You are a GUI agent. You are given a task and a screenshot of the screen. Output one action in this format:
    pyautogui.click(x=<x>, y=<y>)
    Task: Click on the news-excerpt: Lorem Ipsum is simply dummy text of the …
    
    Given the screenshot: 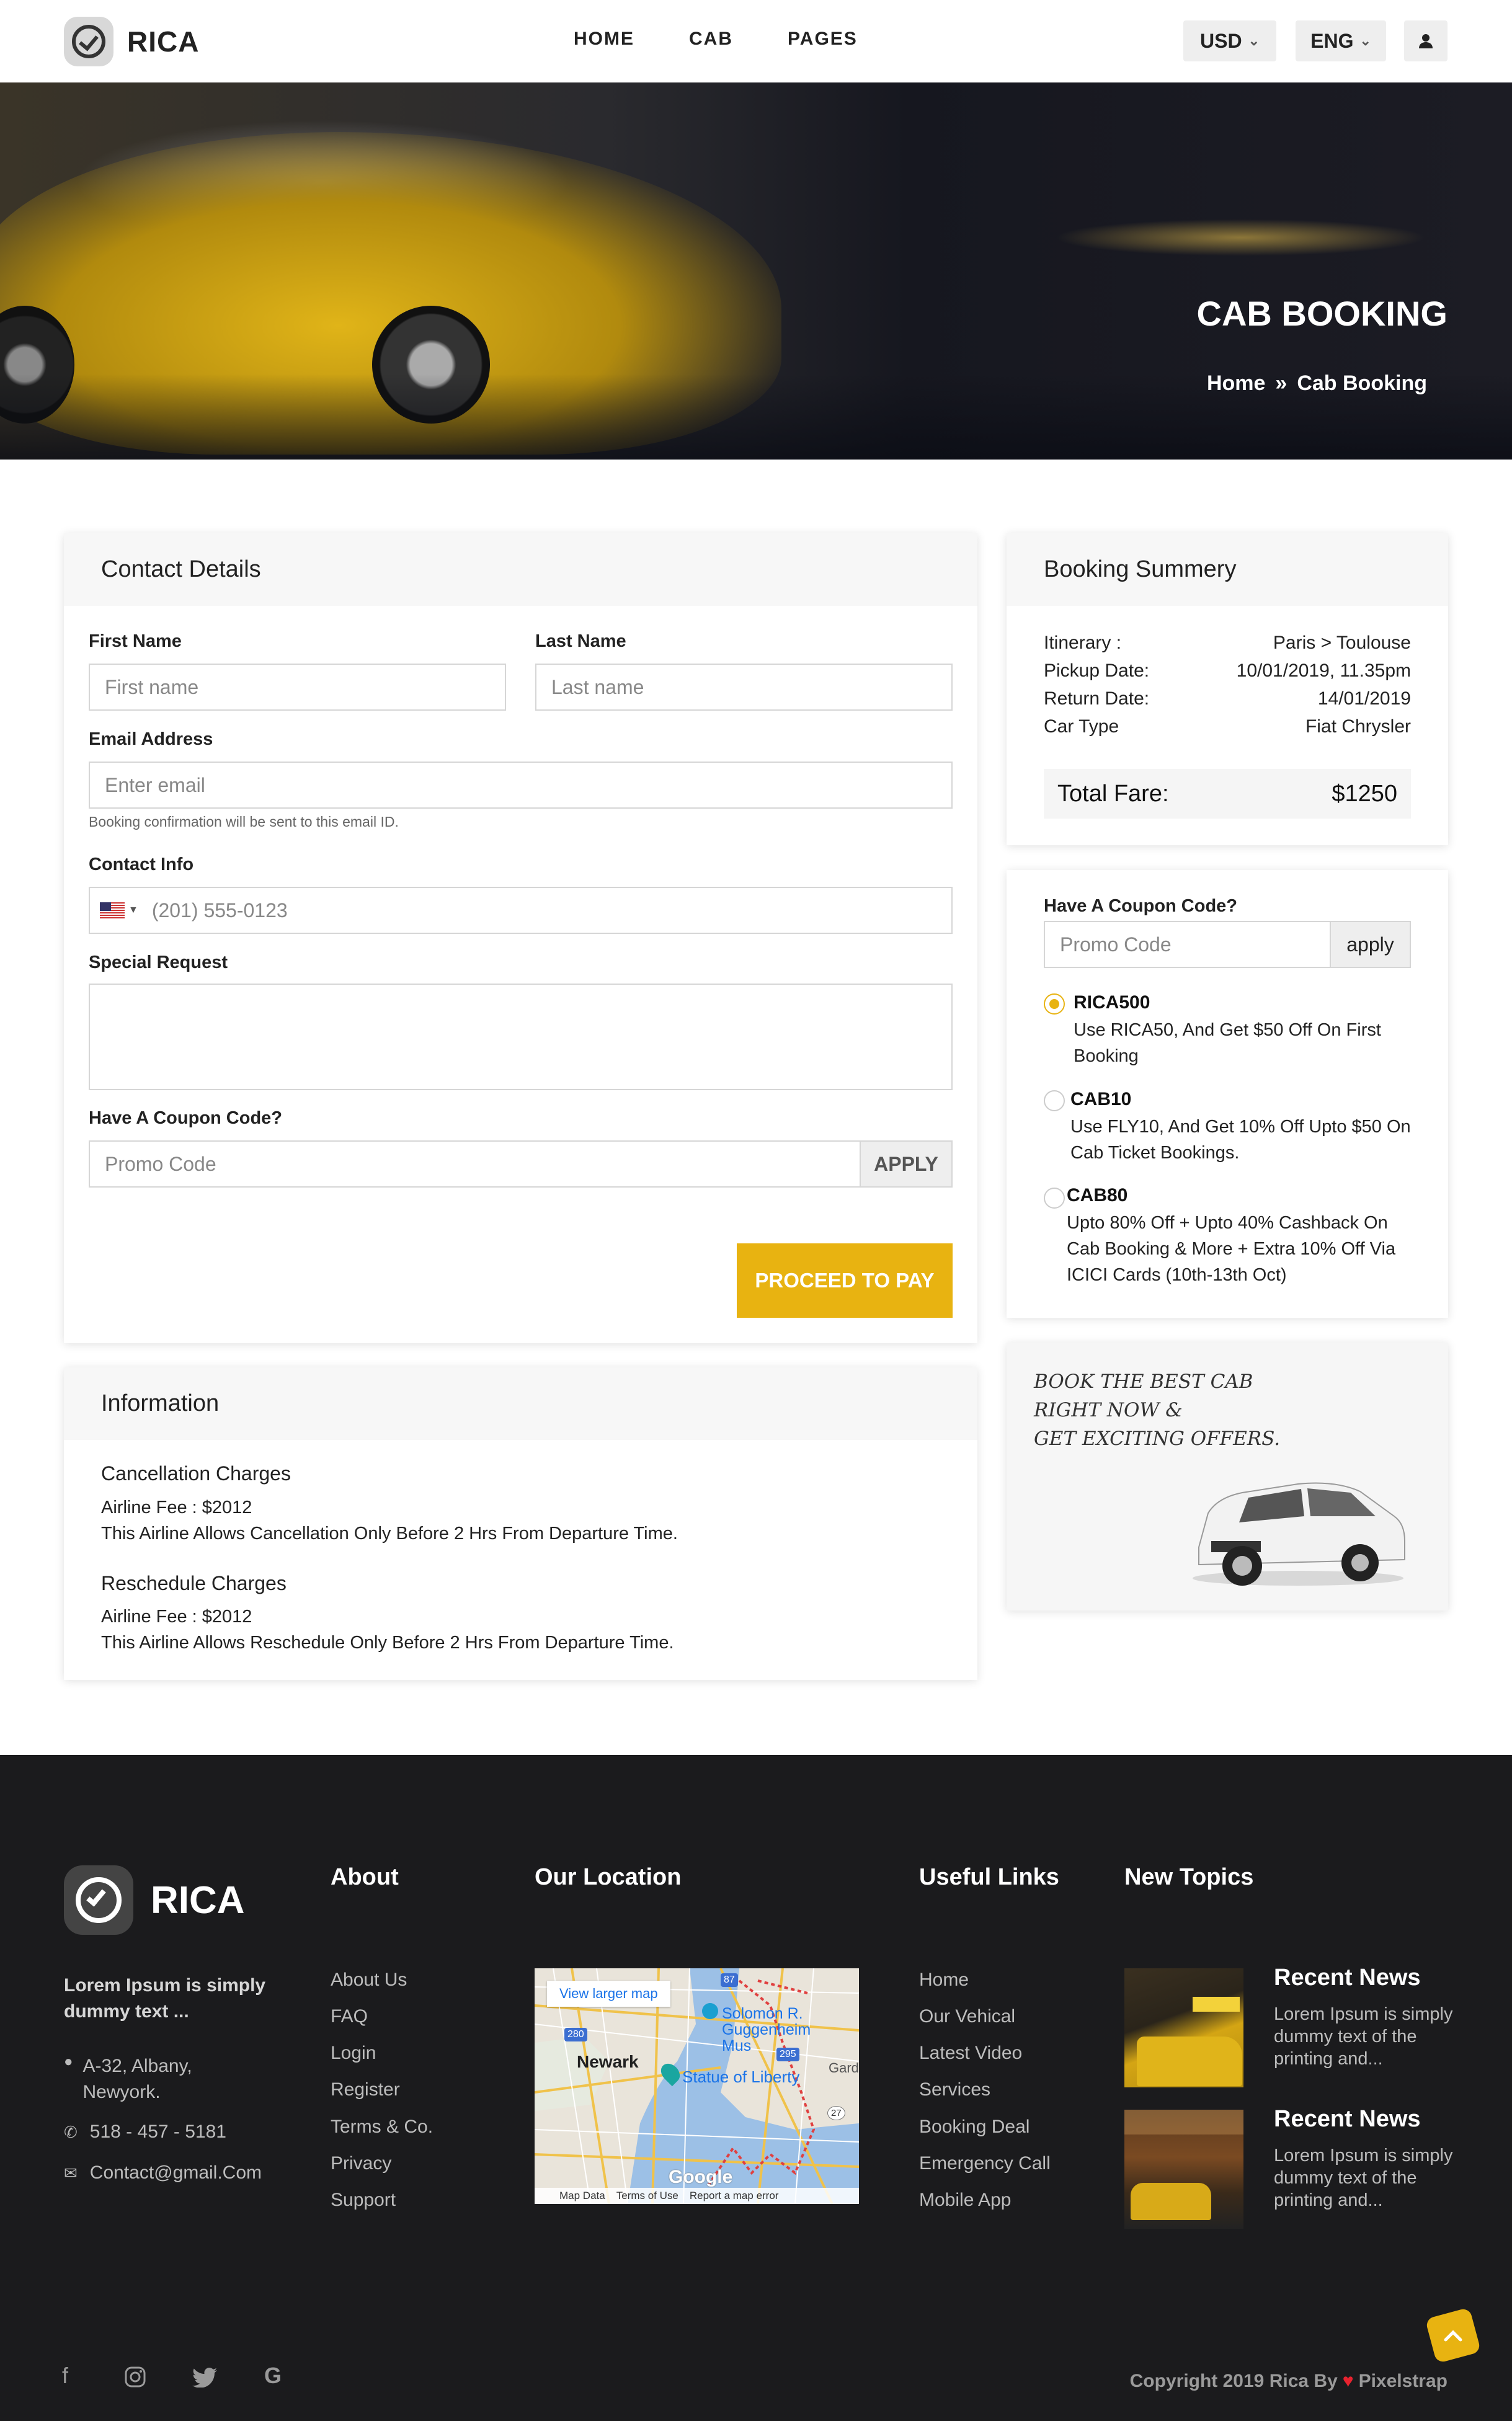 What is the action you would take?
    pyautogui.click(x=1363, y=2036)
    